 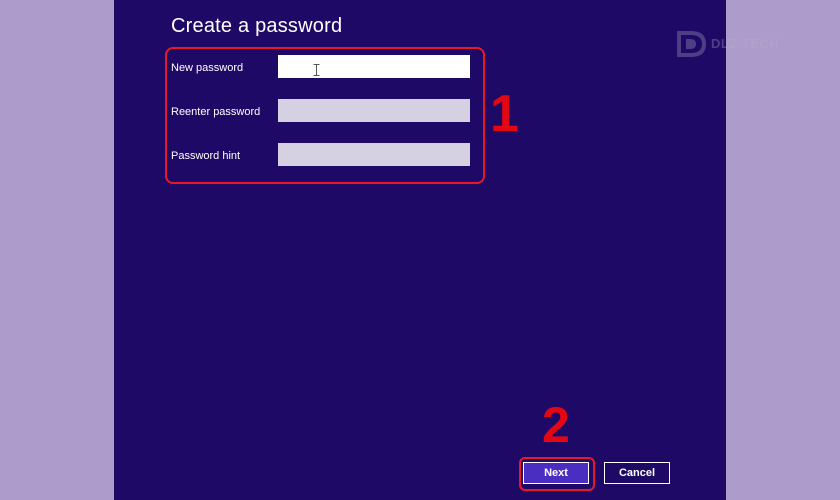 I want to click on page-title: Create a password, so click(x=257, y=26).